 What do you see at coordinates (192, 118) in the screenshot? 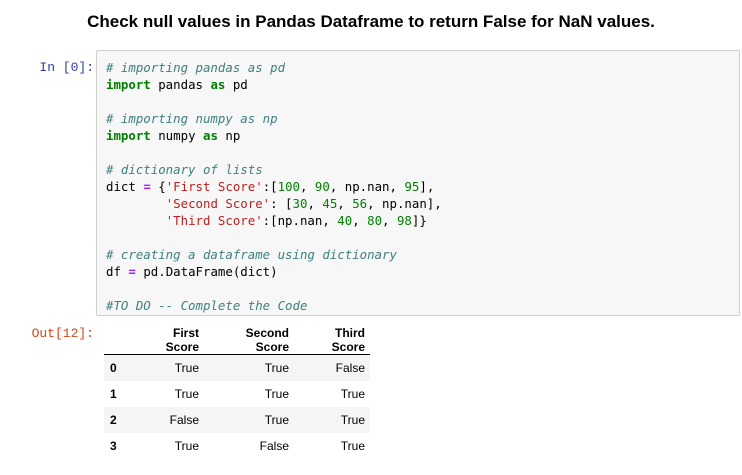
I see `code-line-4: # importing numpy as np` at bounding box center [192, 118].